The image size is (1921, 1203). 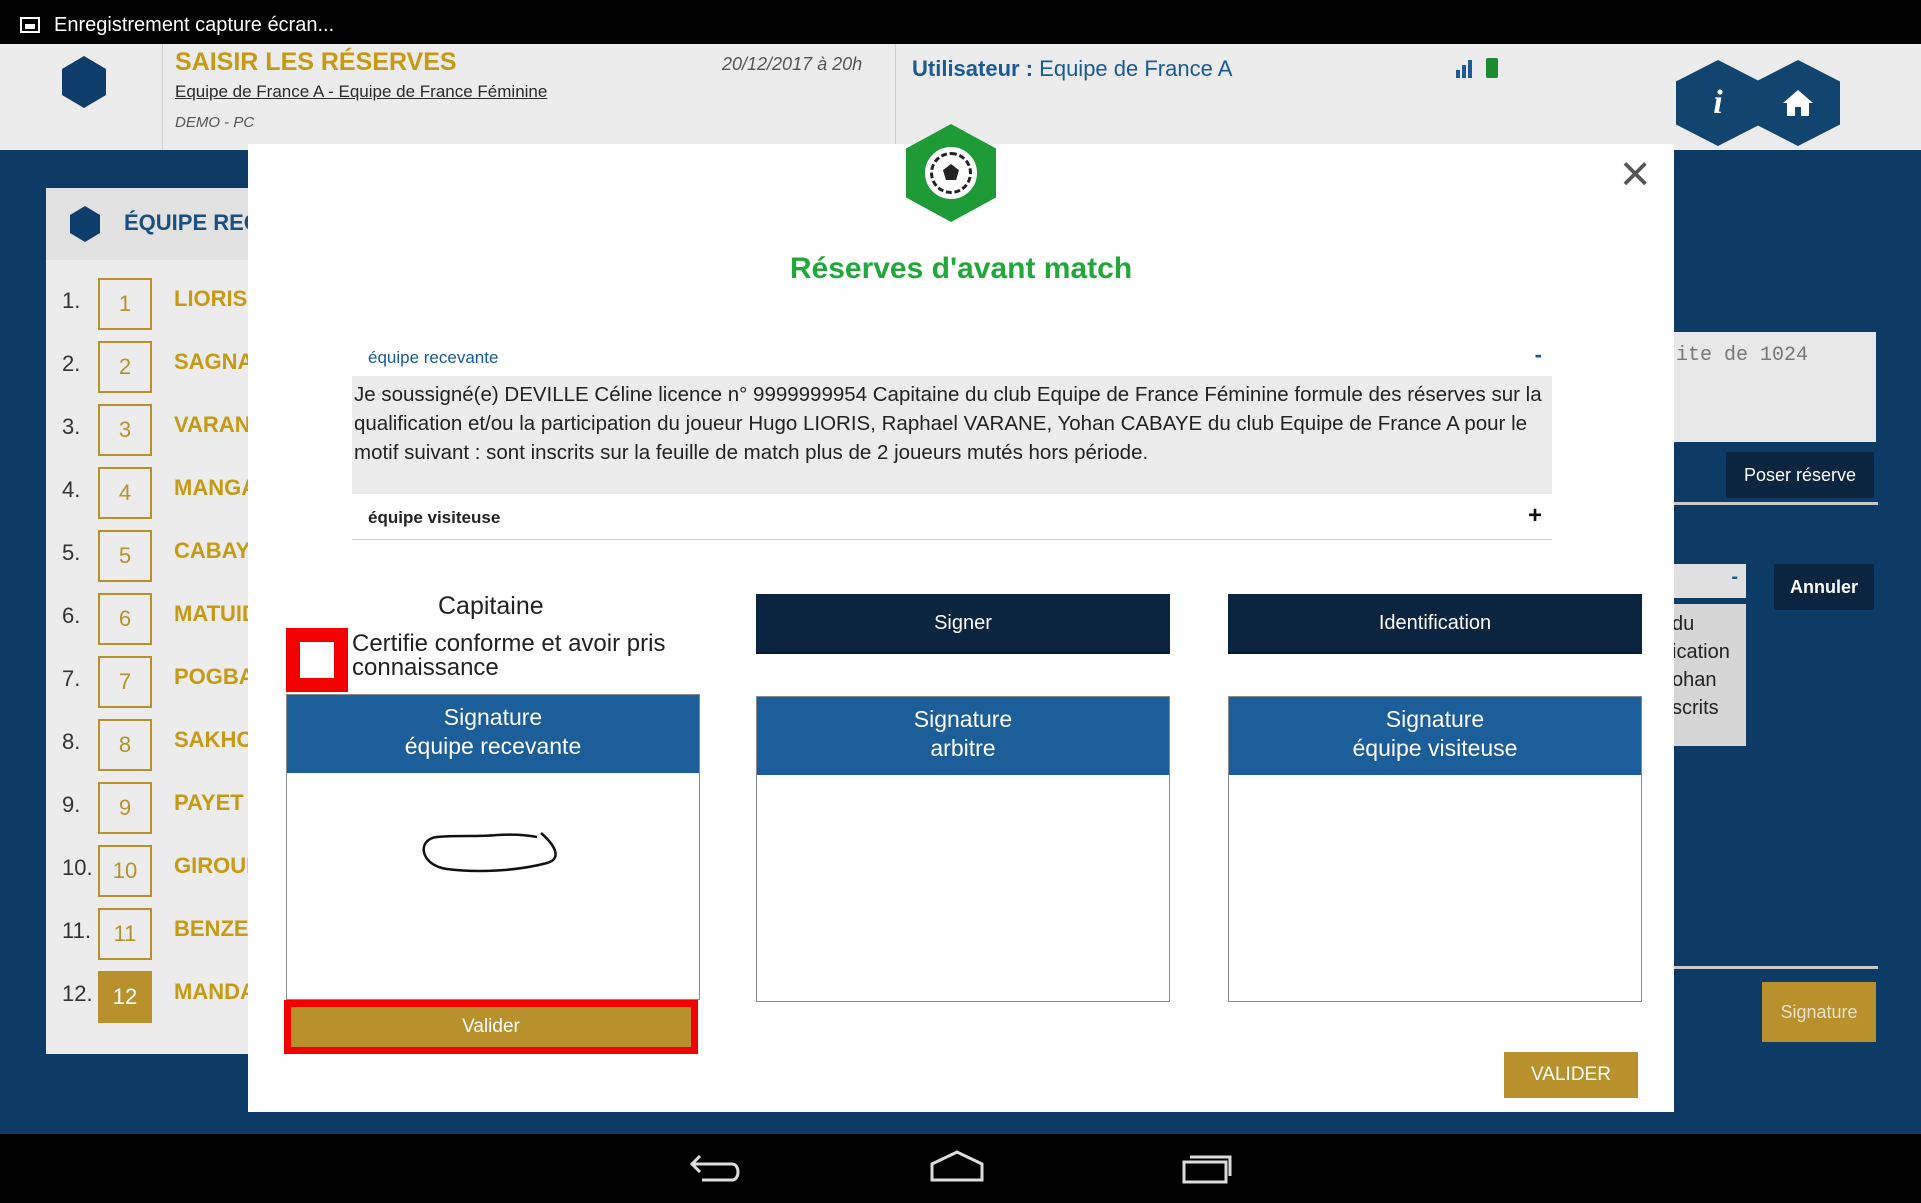 What do you see at coordinates (71, 552) in the screenshot?
I see `player-rank: 5.` at bounding box center [71, 552].